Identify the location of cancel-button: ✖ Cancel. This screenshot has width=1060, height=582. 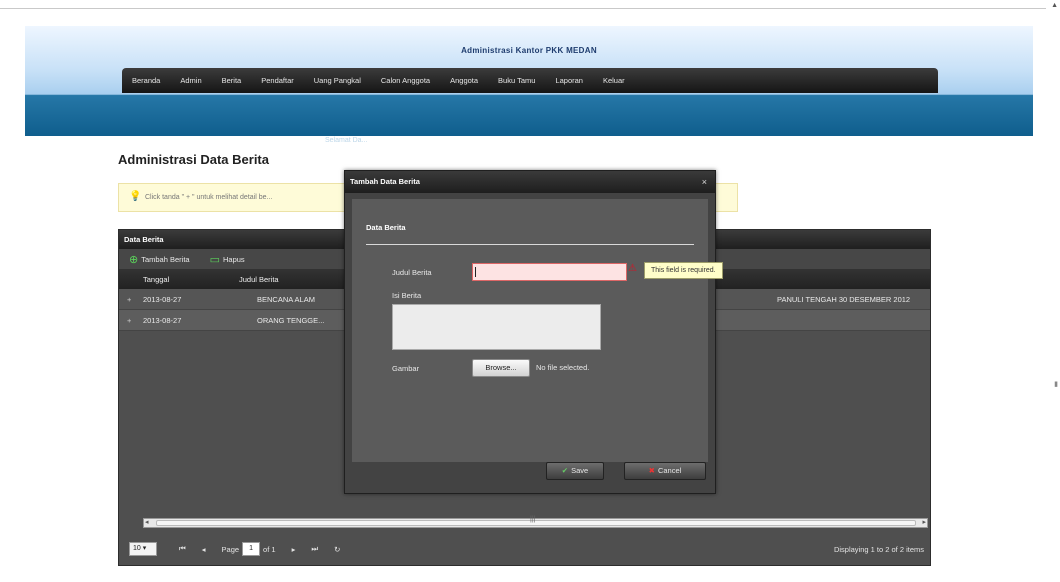
(665, 471).